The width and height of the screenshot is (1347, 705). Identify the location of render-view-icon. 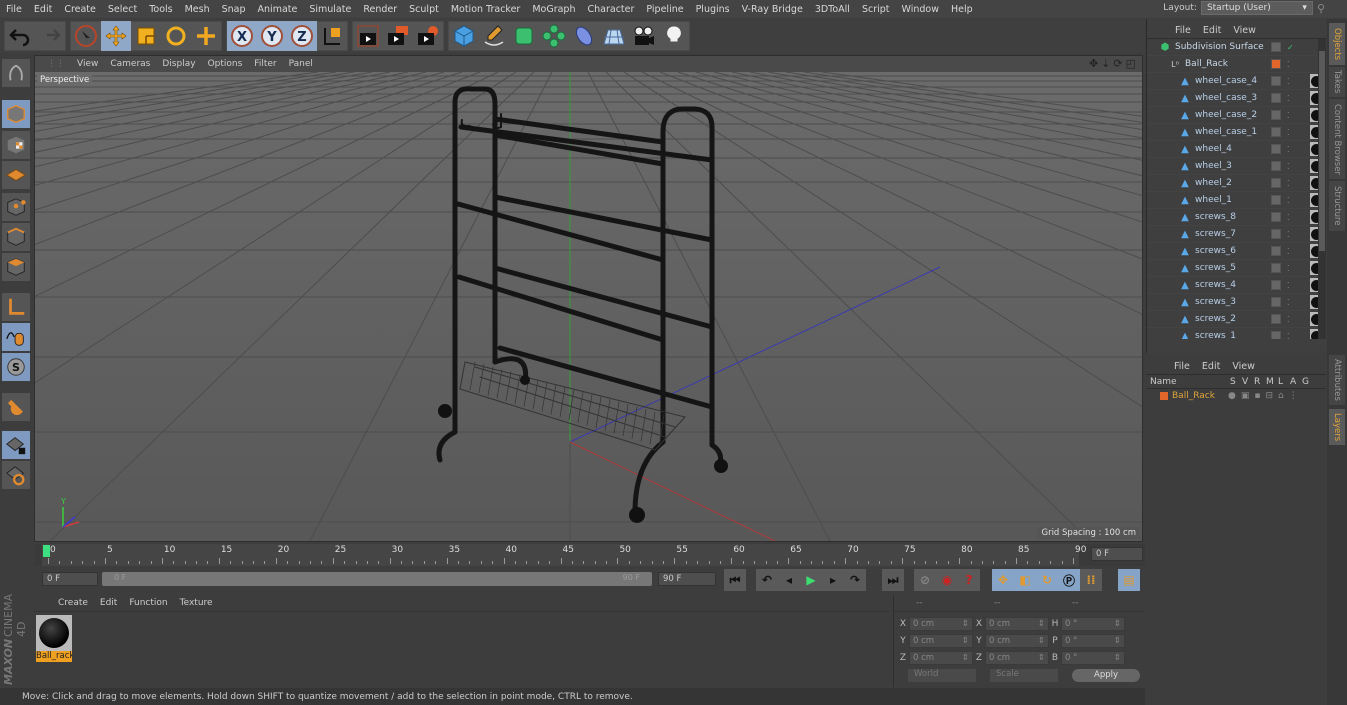
(368, 36).